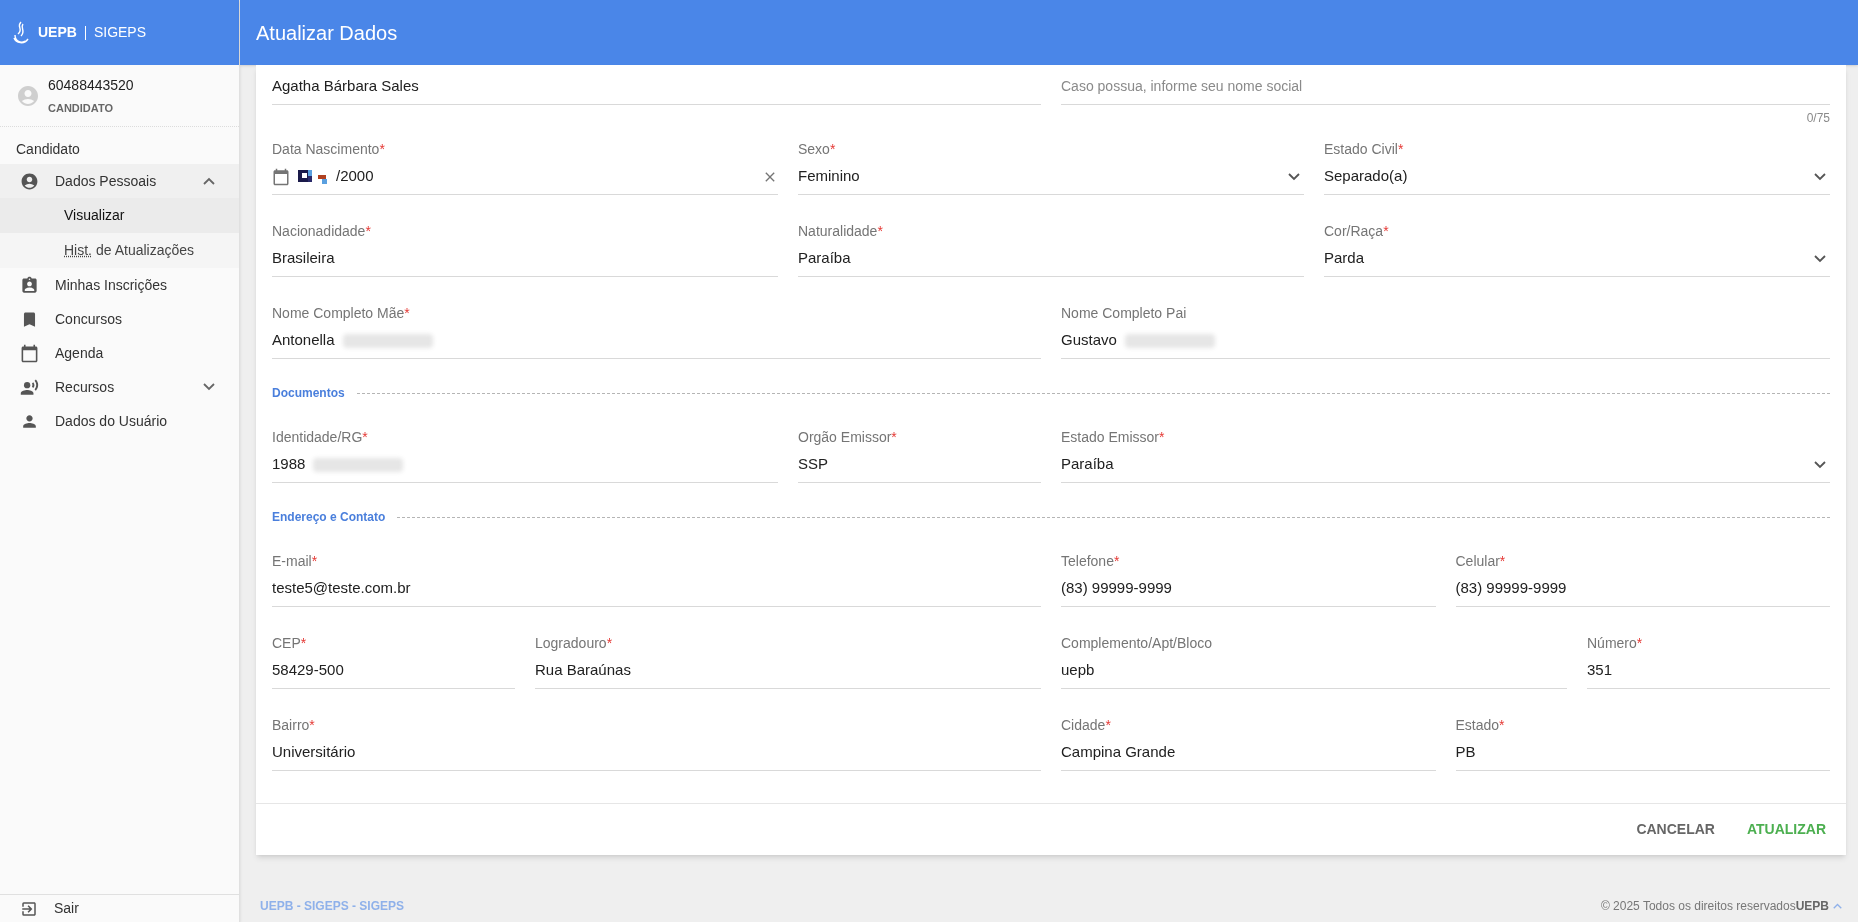 The height and width of the screenshot is (922, 1858). What do you see at coordinates (81, 108) in the screenshot?
I see `user-role: CANDIDATO` at bounding box center [81, 108].